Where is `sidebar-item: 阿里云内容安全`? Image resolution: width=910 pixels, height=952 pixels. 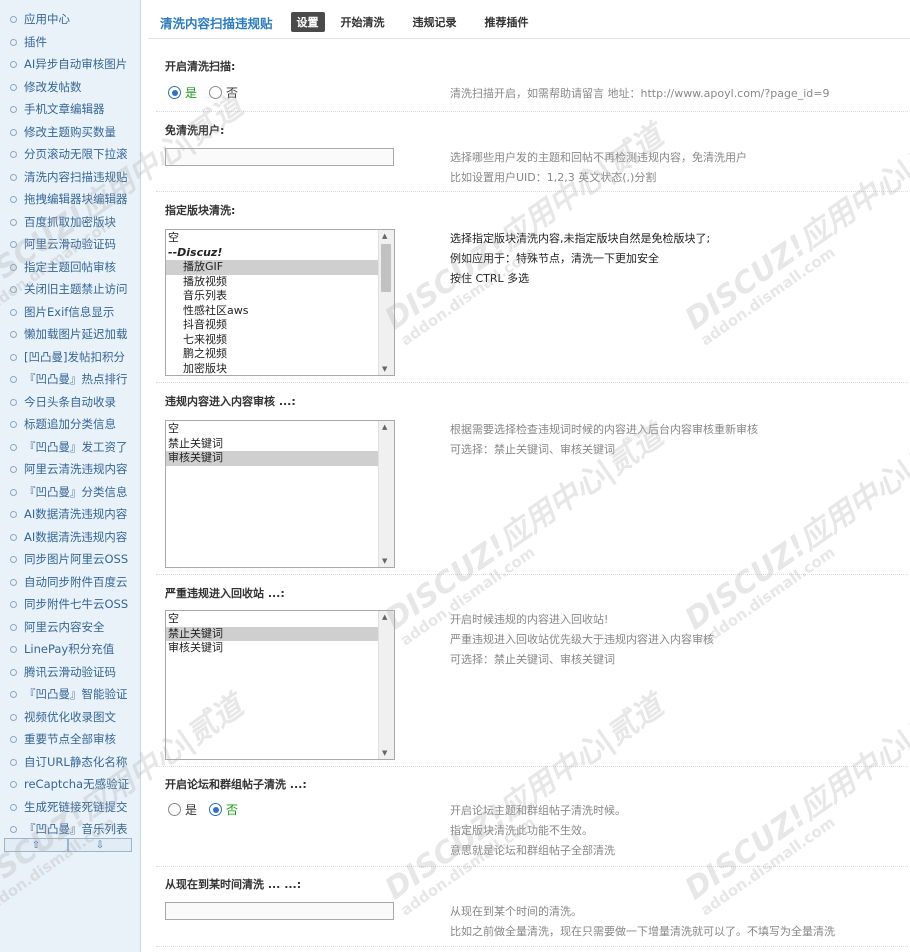
sidebar-item: 阿里云内容安全 is located at coordinates (70, 627).